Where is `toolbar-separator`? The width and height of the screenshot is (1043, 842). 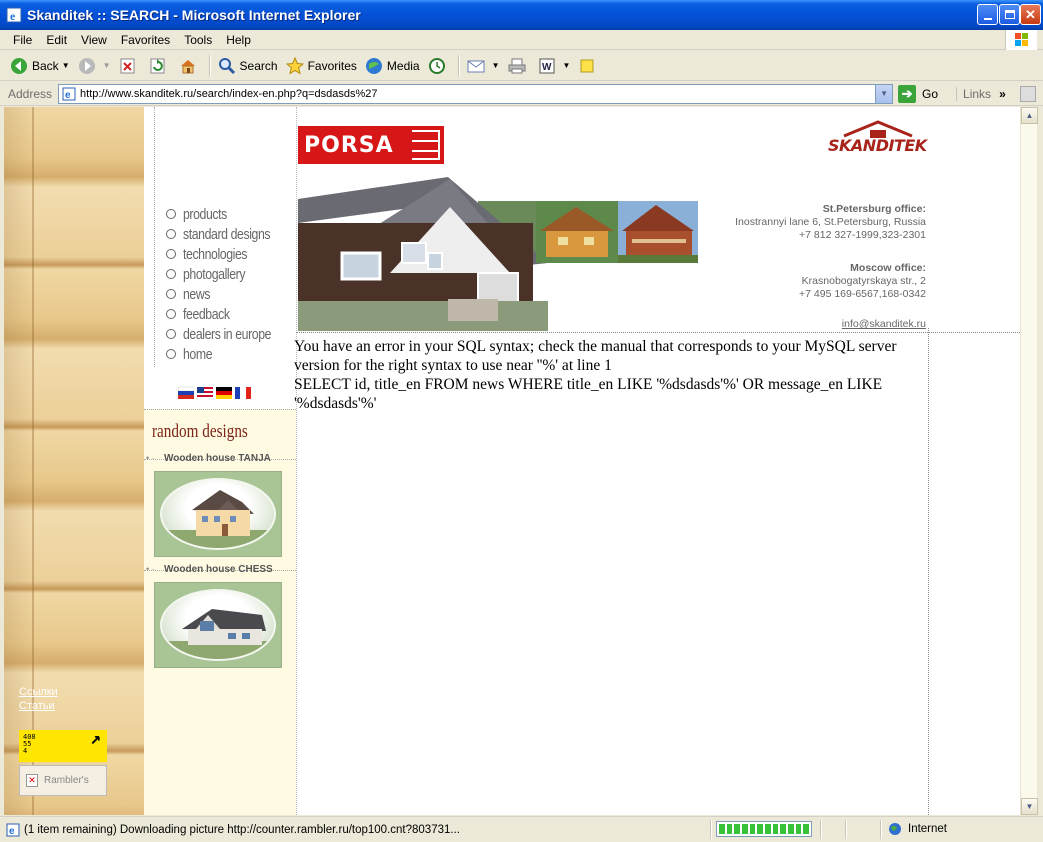
toolbar-separator is located at coordinates (209, 65).